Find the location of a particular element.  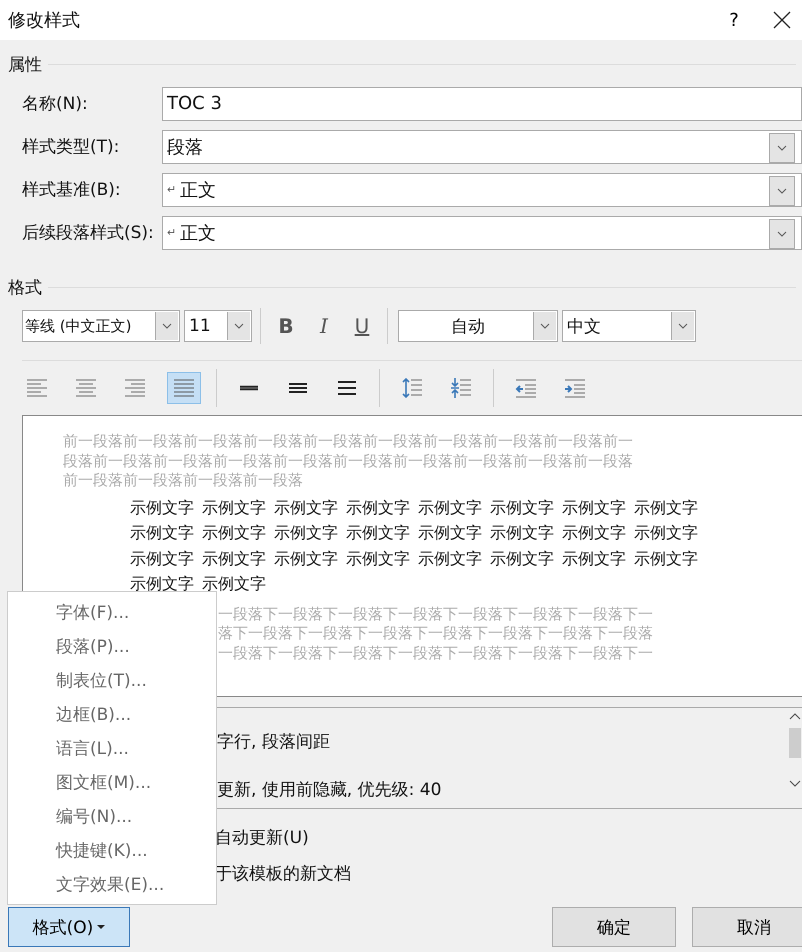

description-text: 字行, 段落间距 is located at coordinates (274, 742).